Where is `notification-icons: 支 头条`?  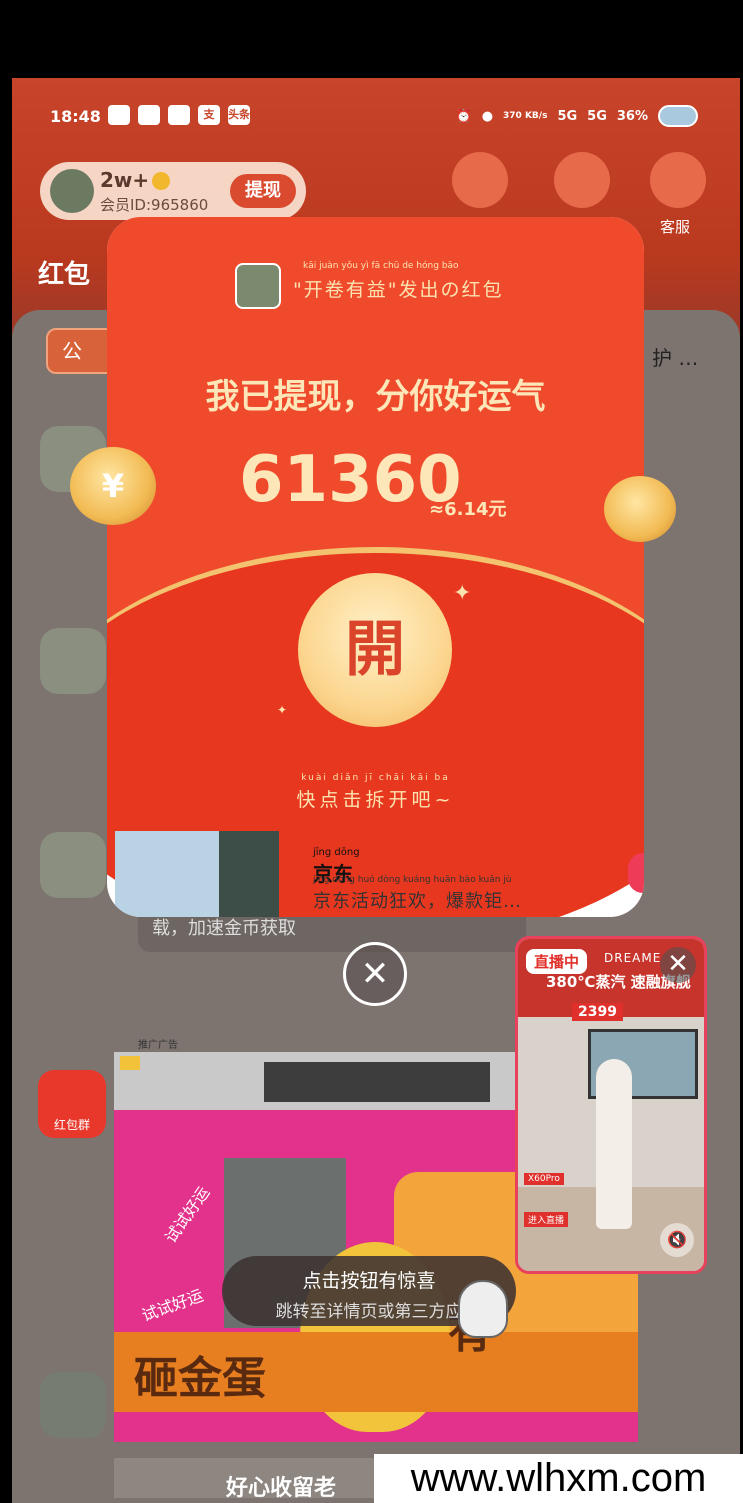 notification-icons: 支 头条 is located at coordinates (179, 115).